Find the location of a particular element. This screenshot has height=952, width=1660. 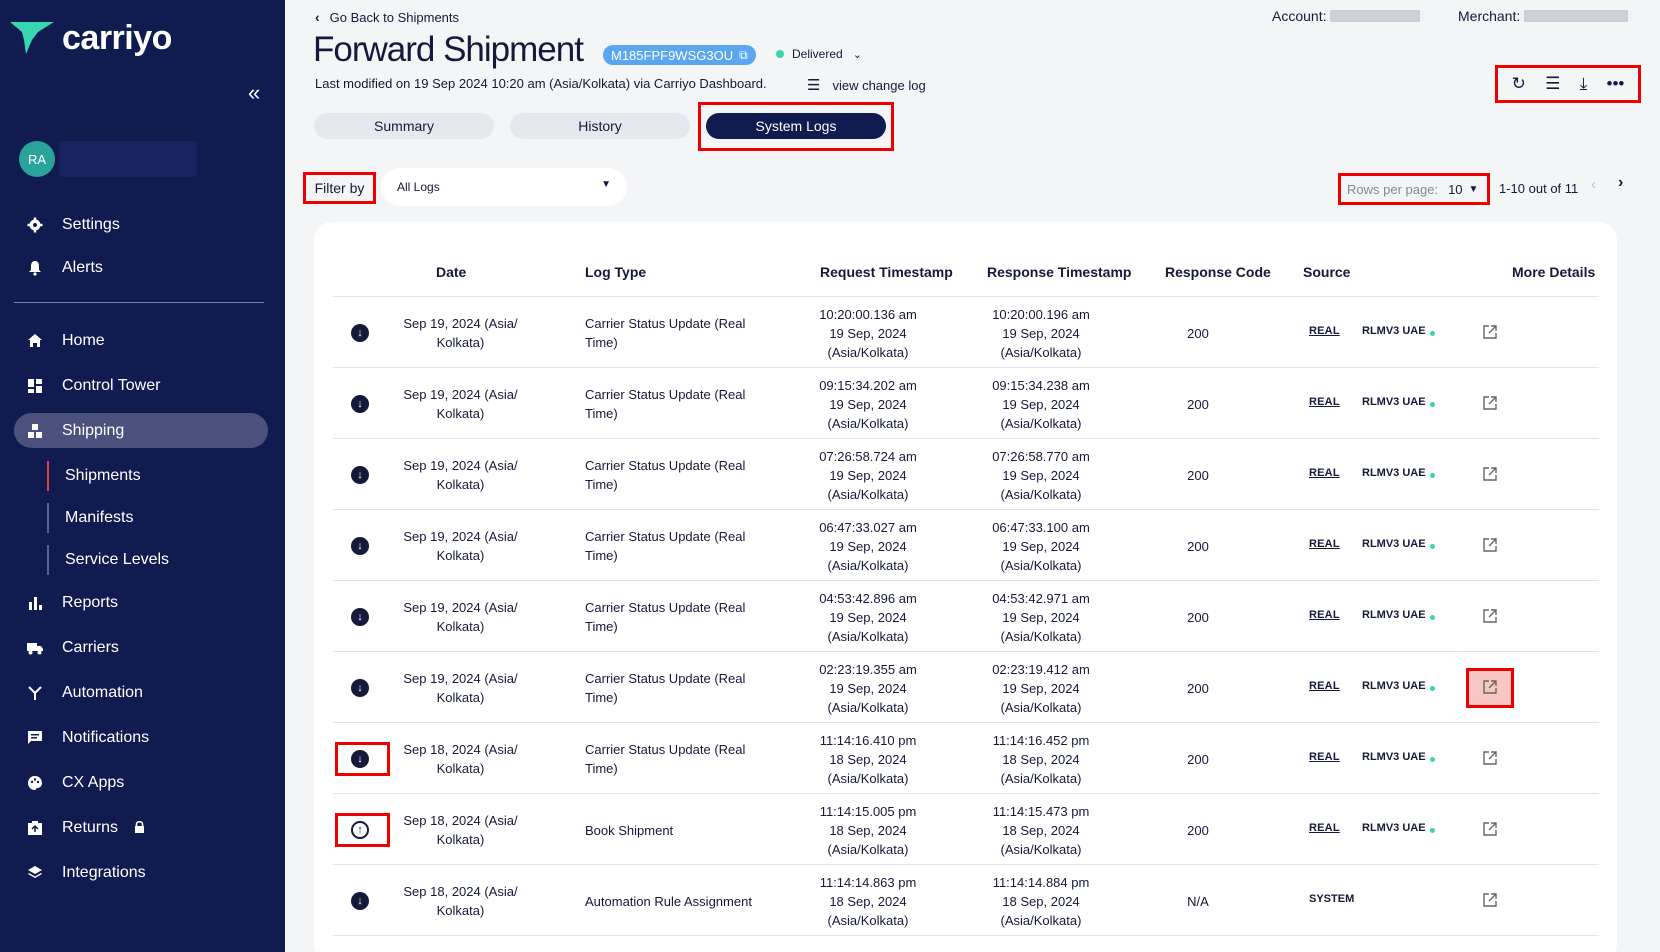

log-type-cell: Automation Rule Assignment is located at coordinates (685, 901).